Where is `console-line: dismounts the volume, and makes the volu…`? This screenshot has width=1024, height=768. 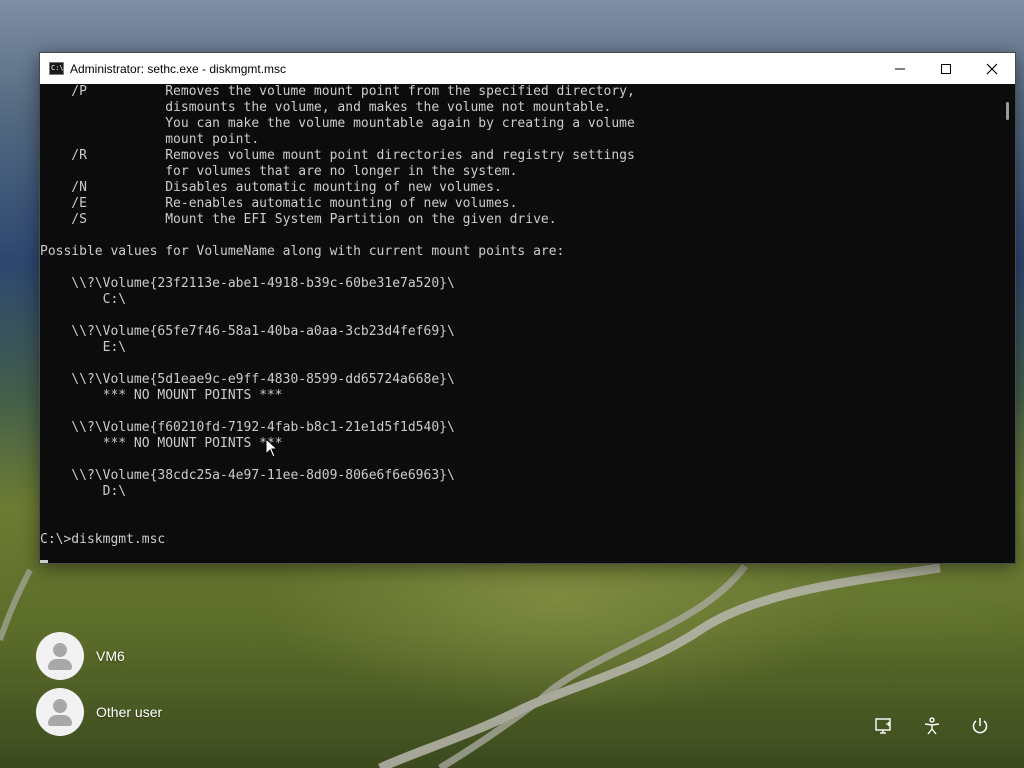
console-line: dismounts the volume, and makes the volu… is located at coordinates (326, 107).